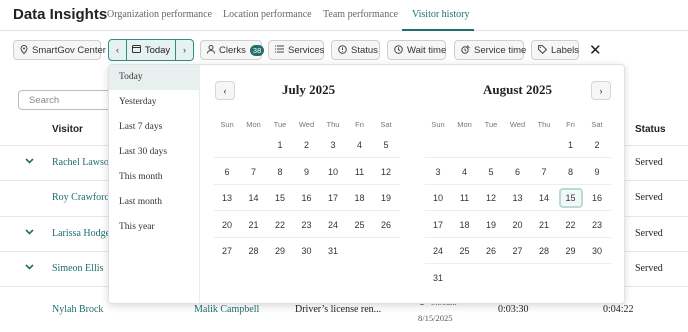 This screenshot has width=688, height=332. What do you see at coordinates (81, 197) in the screenshot?
I see `visitor-name-link: Roy Crawford` at bounding box center [81, 197].